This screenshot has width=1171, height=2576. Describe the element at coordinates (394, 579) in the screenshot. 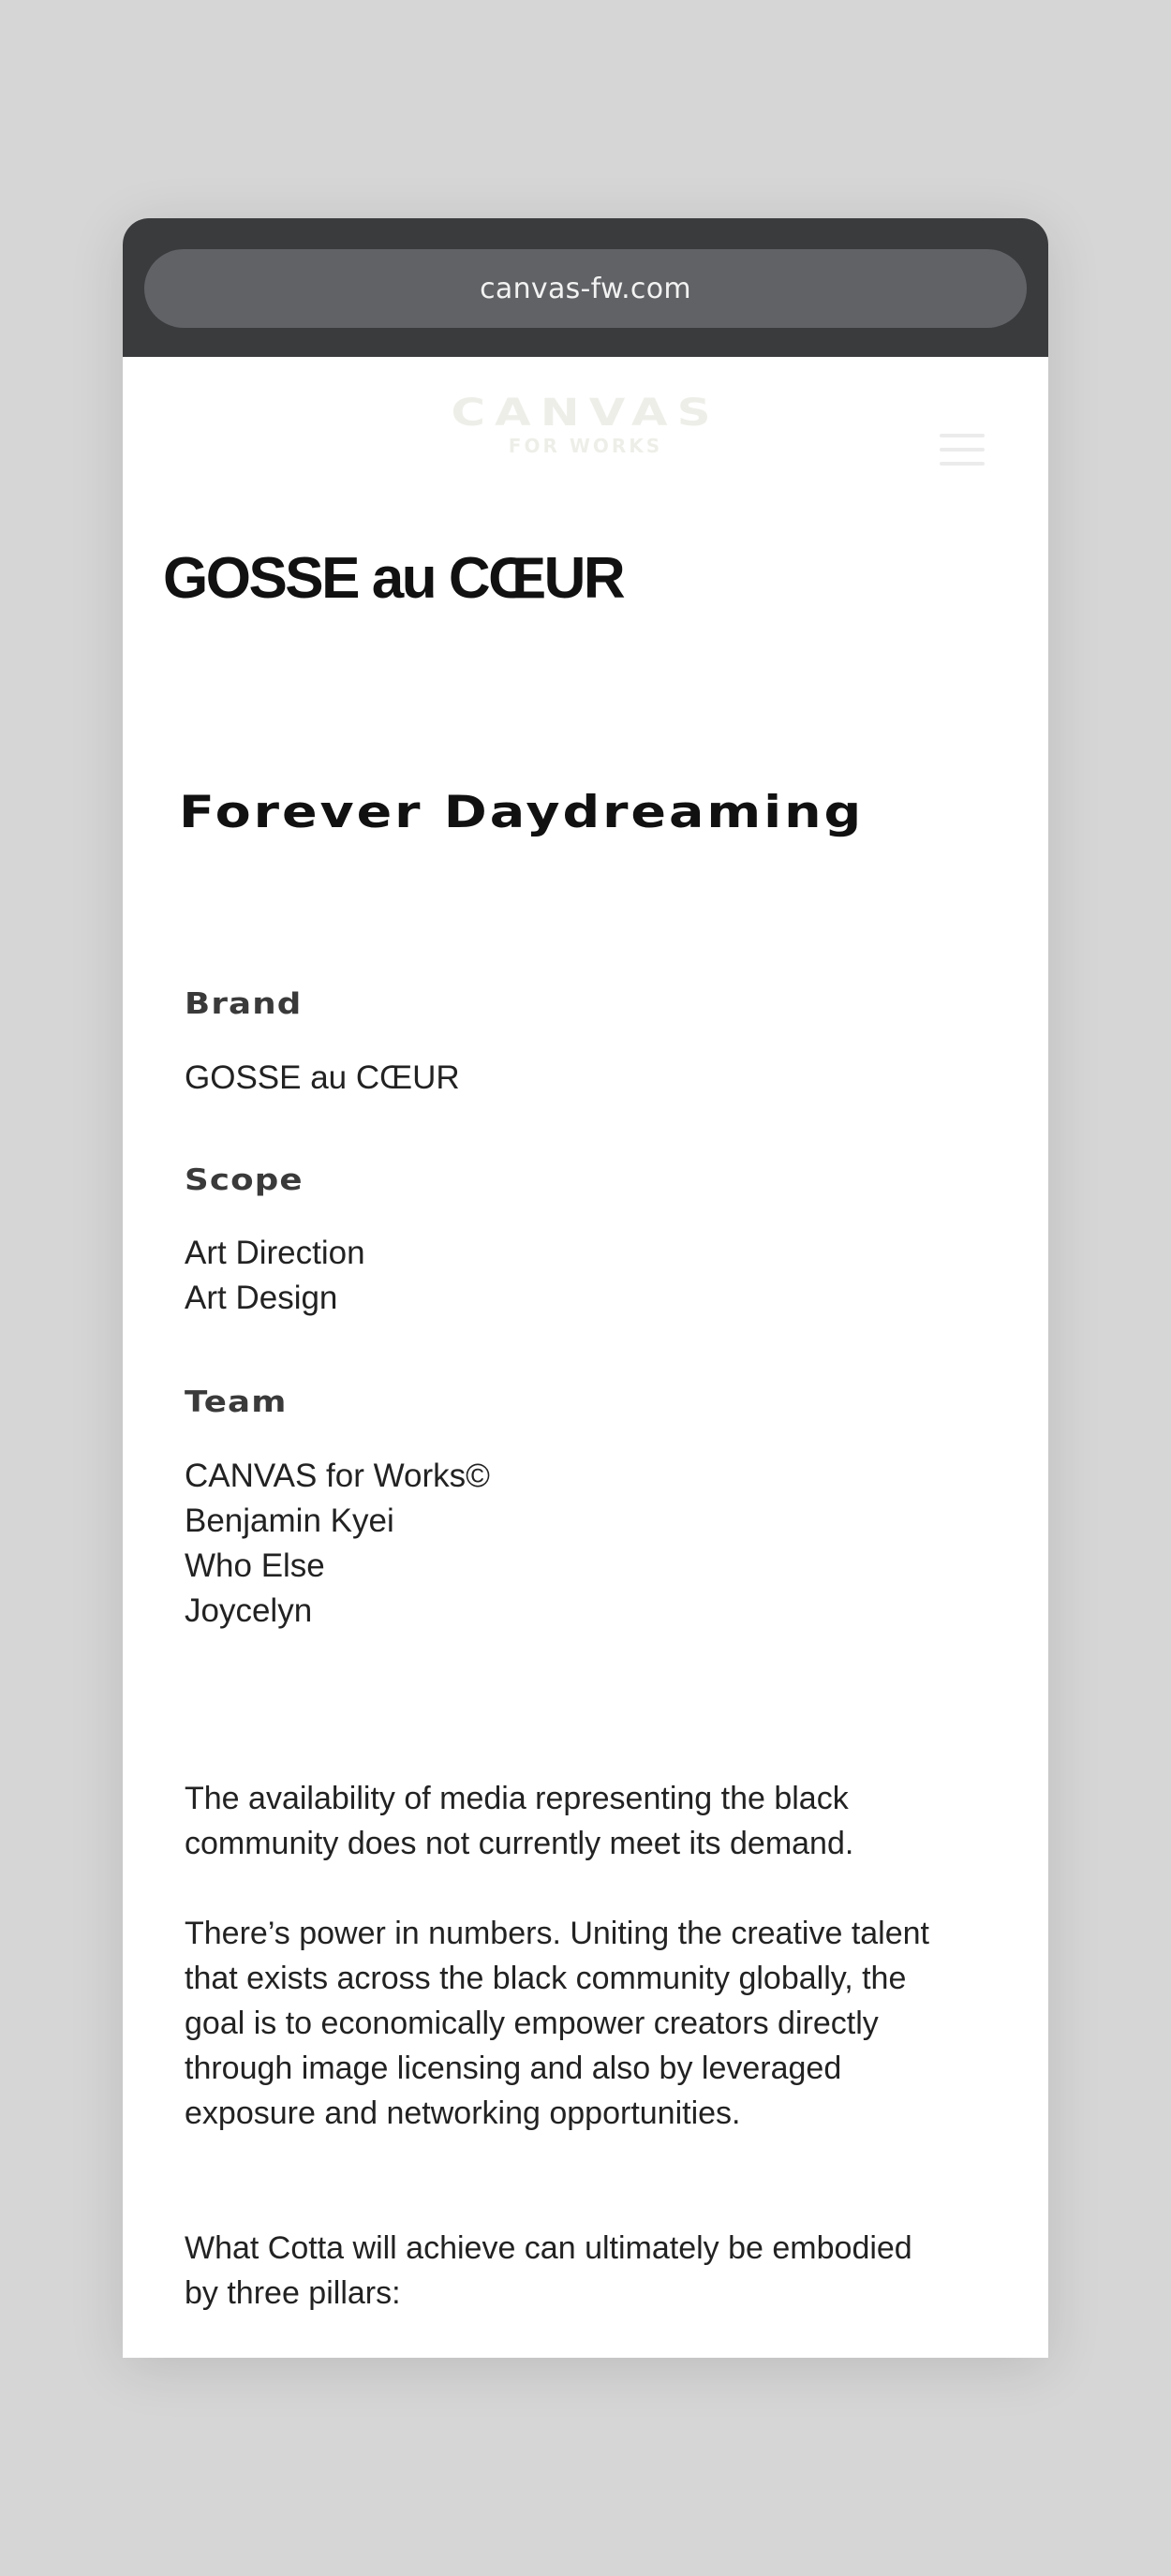

I see `page-title: GOSSE au CŒUR` at that location.